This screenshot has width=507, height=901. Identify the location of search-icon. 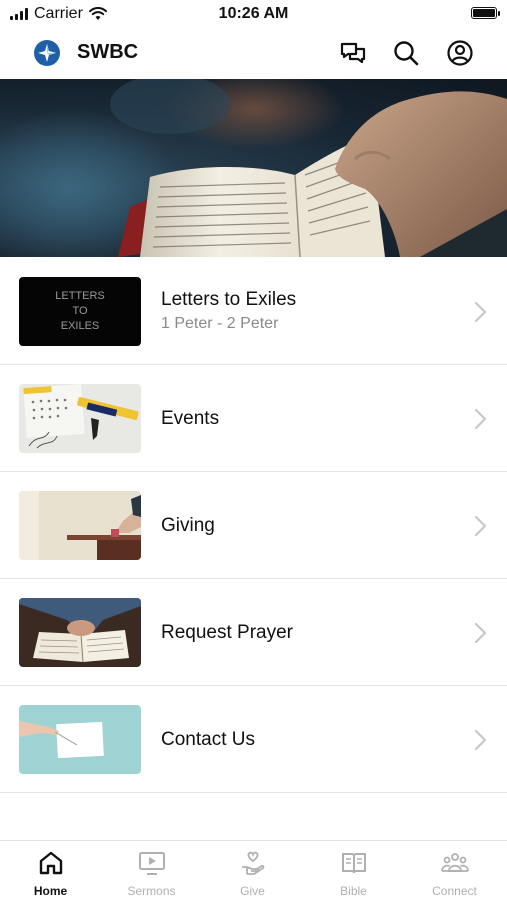
(406, 53).